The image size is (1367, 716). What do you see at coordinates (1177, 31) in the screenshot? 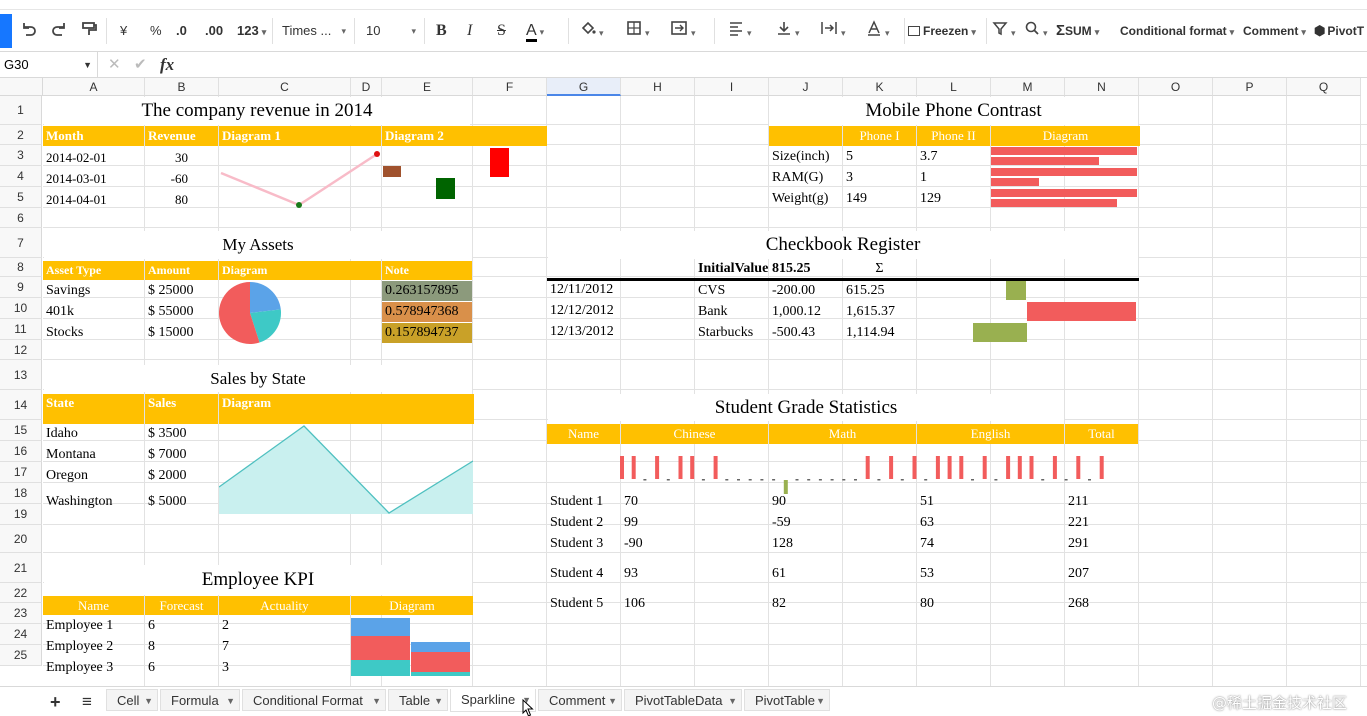
I see `conditional-format-dropdown: Conditional format ▾` at bounding box center [1177, 31].